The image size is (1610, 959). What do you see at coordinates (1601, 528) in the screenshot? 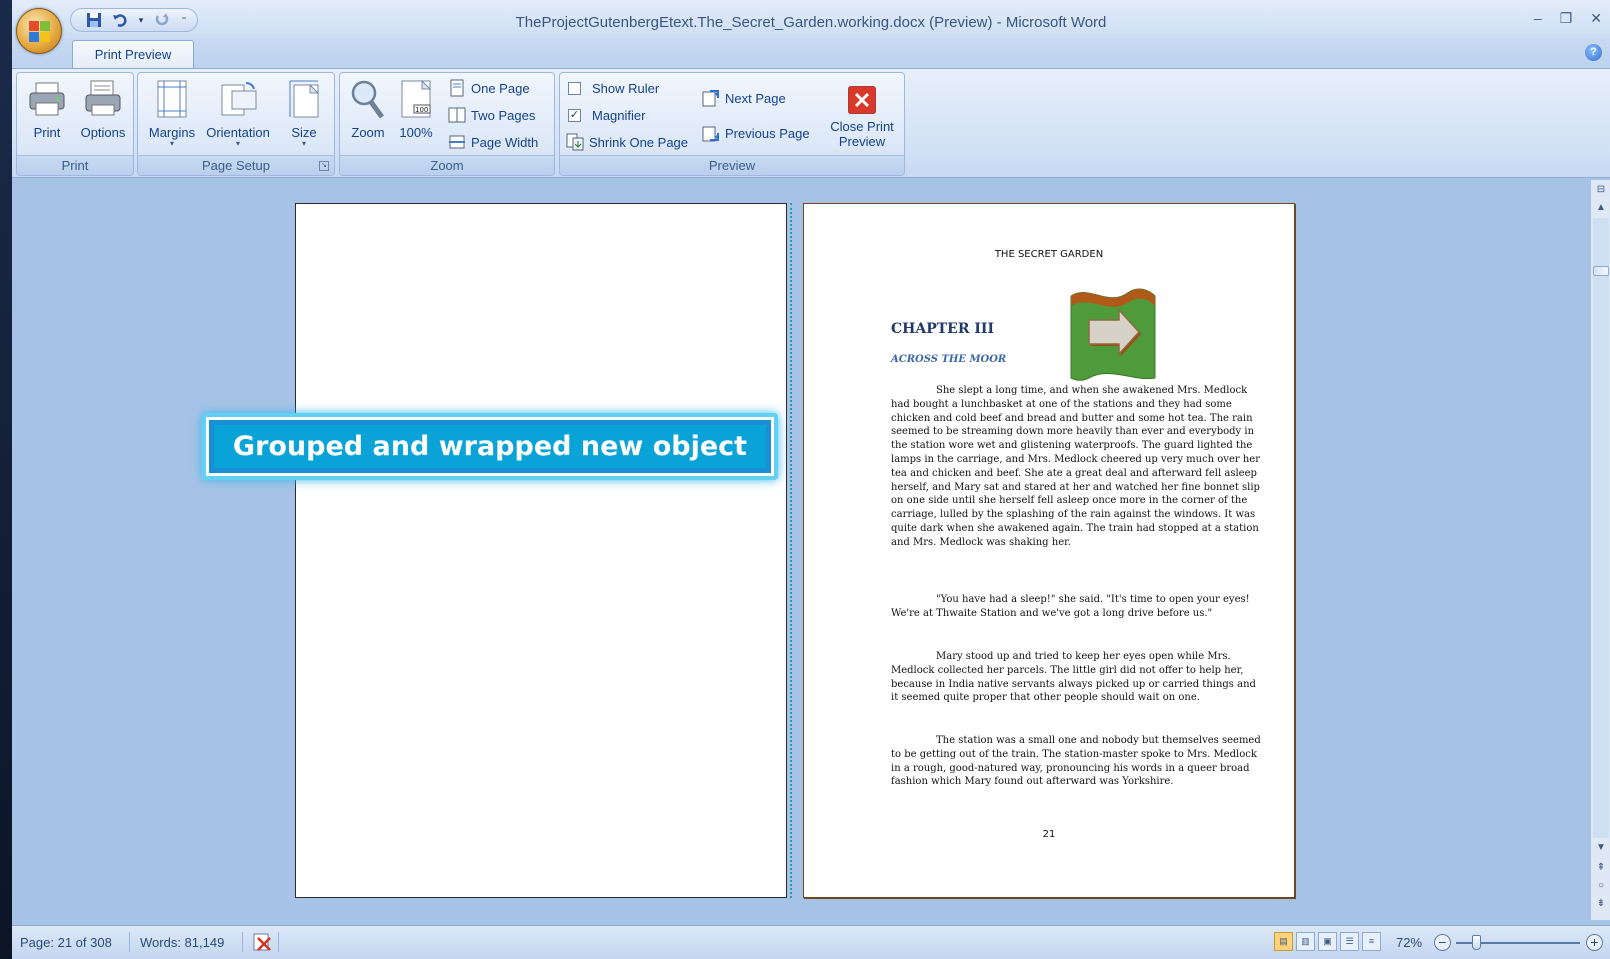
I see `scroll-track` at bounding box center [1601, 528].